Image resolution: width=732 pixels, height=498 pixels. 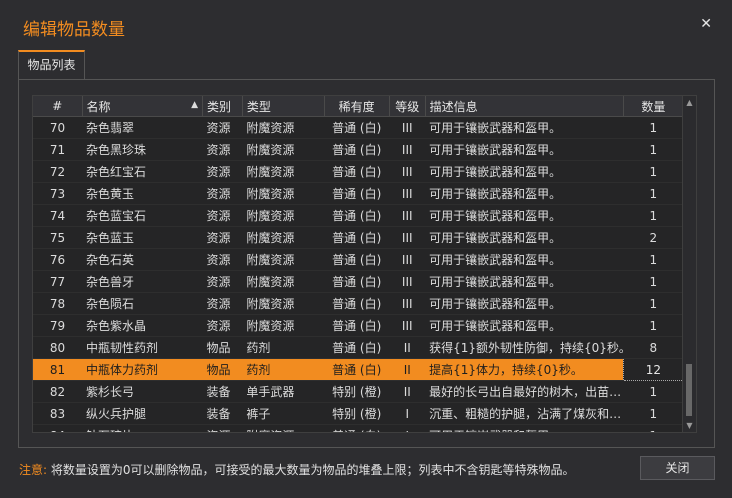 I want to click on table-row: 74 杂色蓝宝石 资源 附魔资源 普通 (白) III 可用于镶嵌武器和盔甲。 1, so click(x=358, y=215).